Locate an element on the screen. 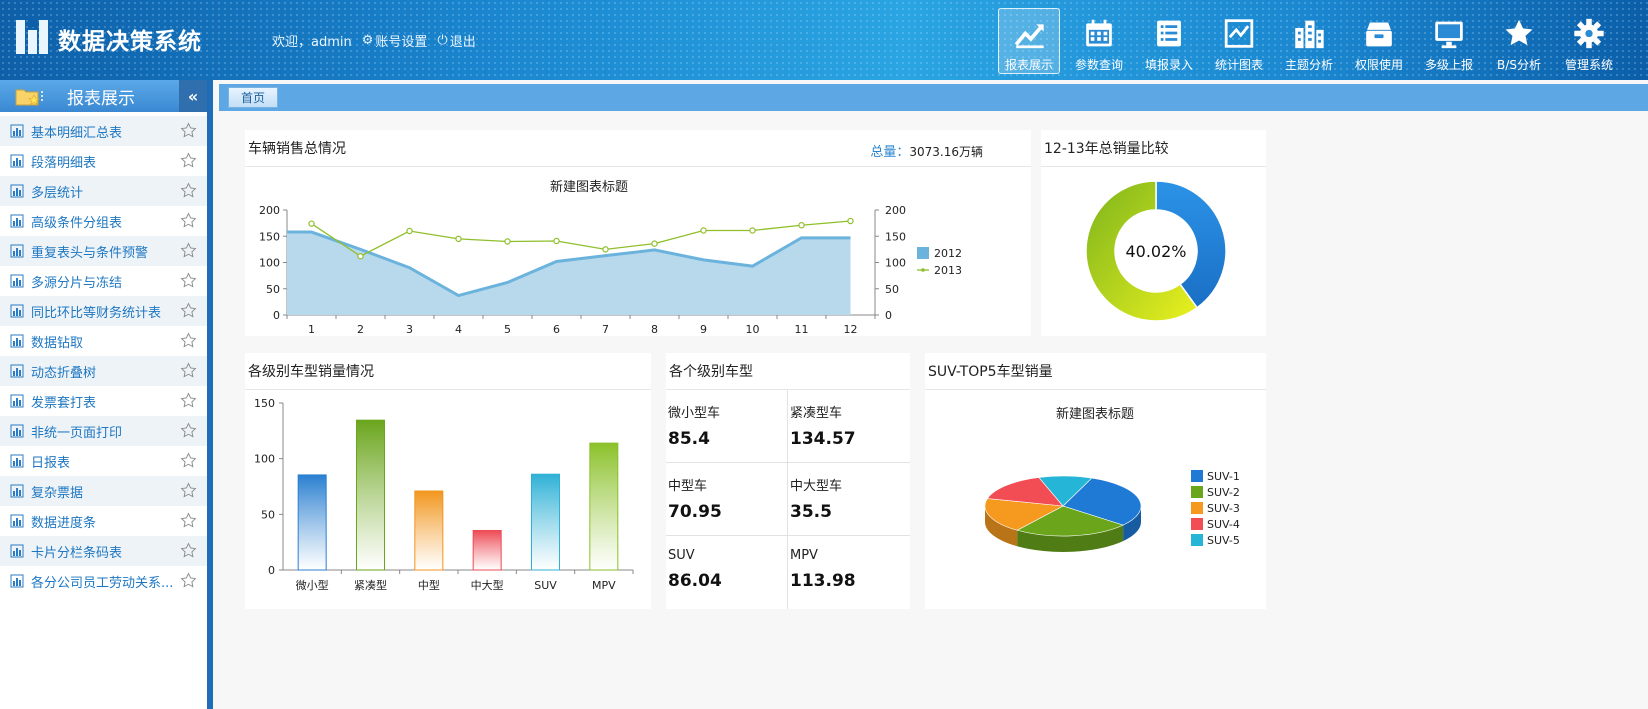  sidebar-item-label: 动态折叠树 is located at coordinates (64, 373).